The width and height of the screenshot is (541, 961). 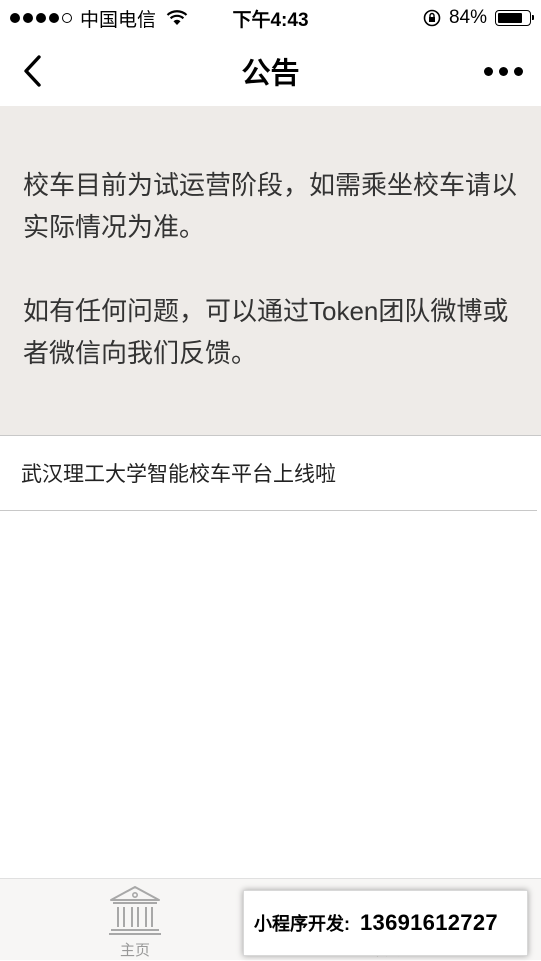 I want to click on navigation-bar: 公告, so click(x=270, y=71).